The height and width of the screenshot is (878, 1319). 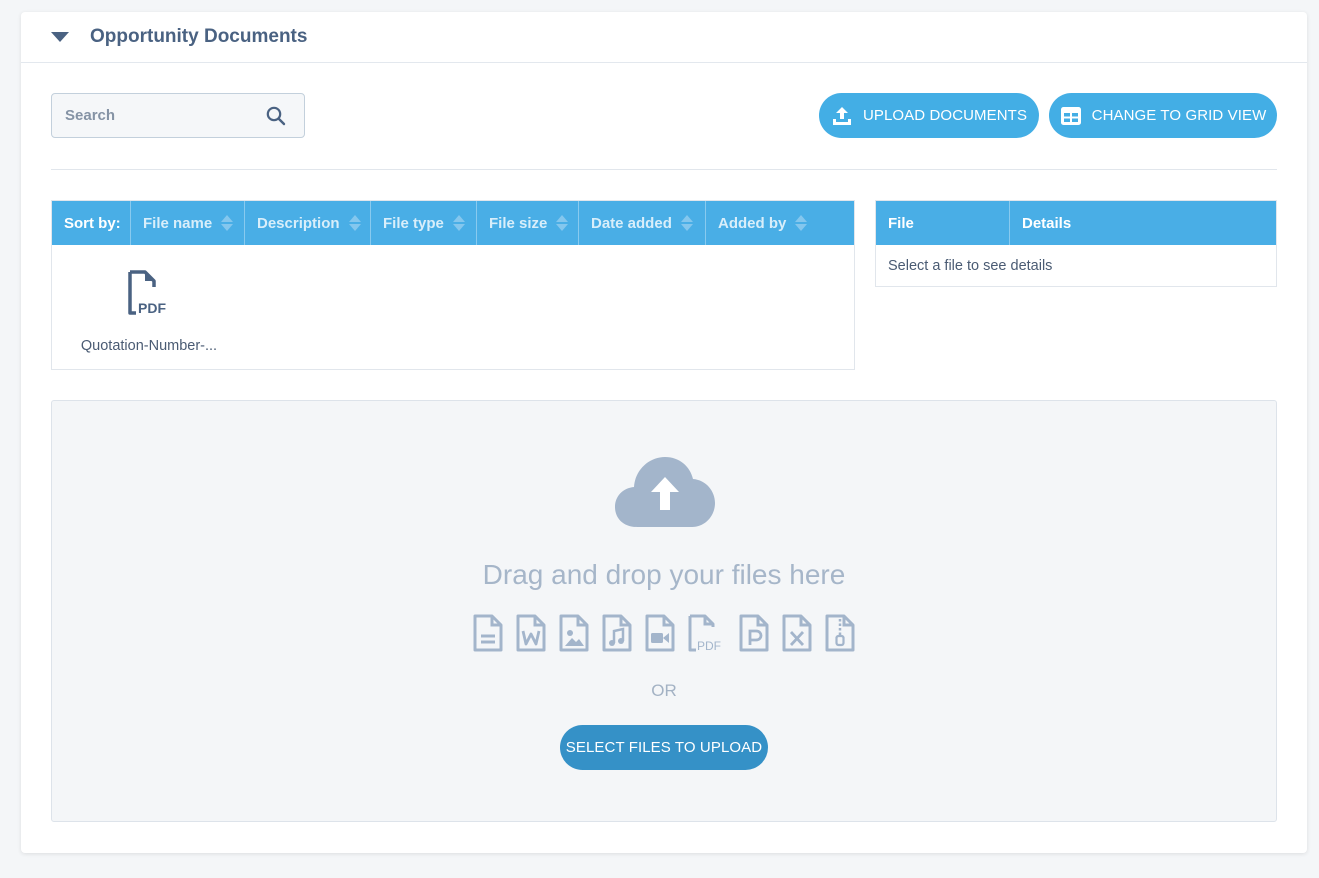 I want to click on search-box, so click(x=178, y=115).